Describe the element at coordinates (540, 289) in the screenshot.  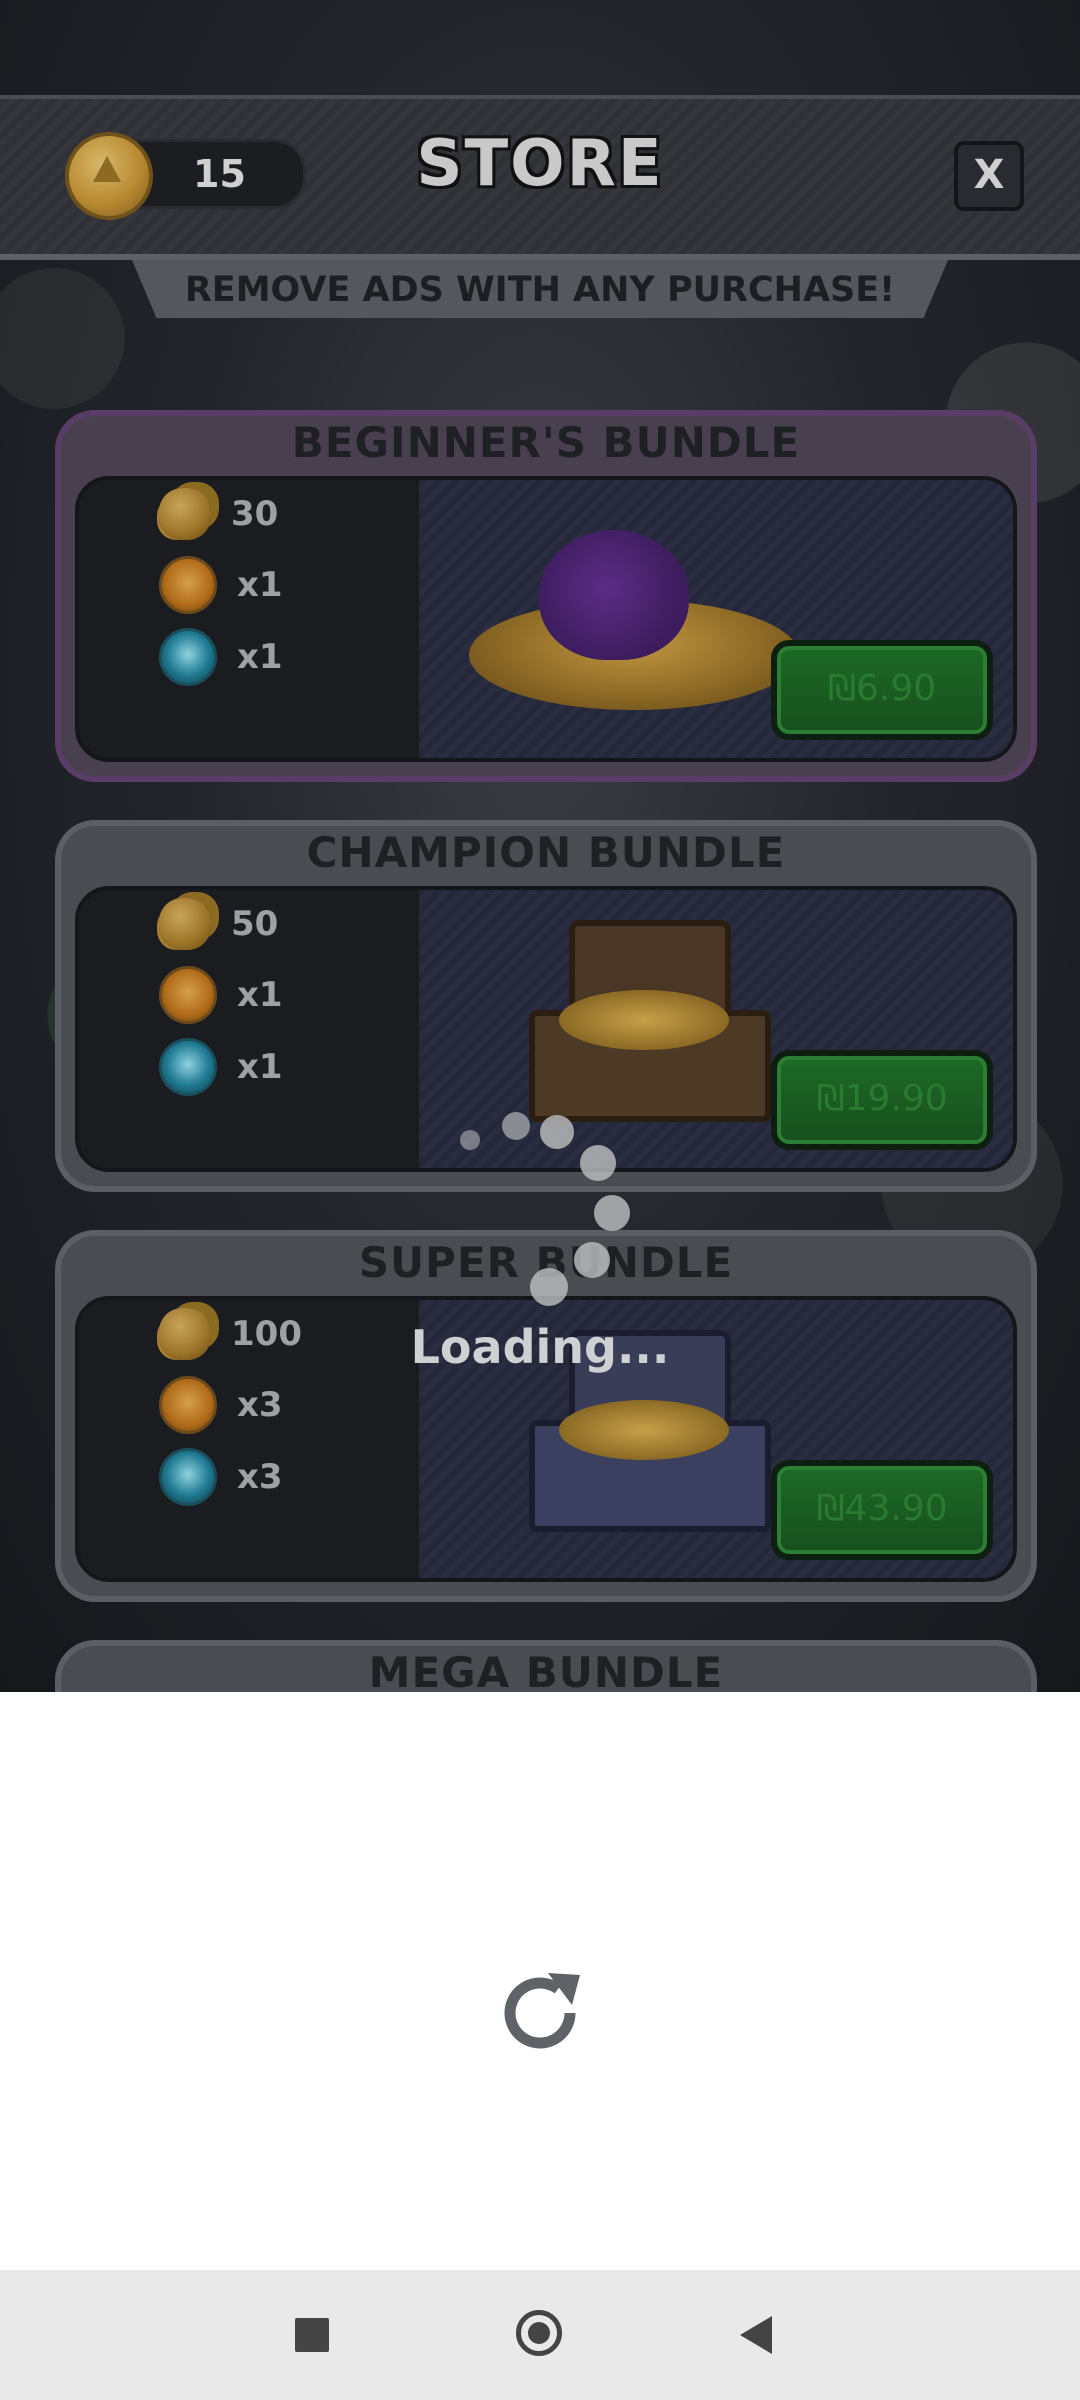
I see `remove-ads-banner: REMOVE ADS WITH ANY PURCHASE!` at that location.